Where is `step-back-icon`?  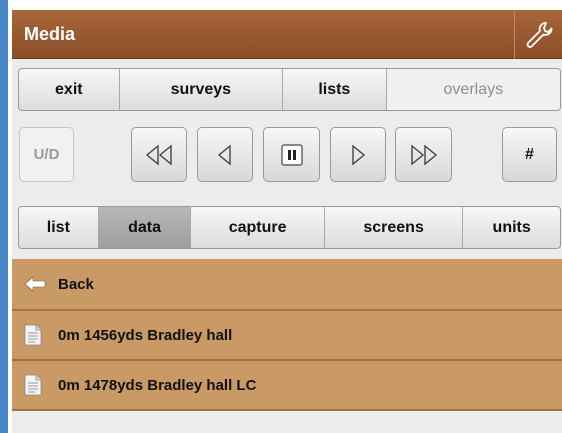 step-back-icon is located at coordinates (224, 154).